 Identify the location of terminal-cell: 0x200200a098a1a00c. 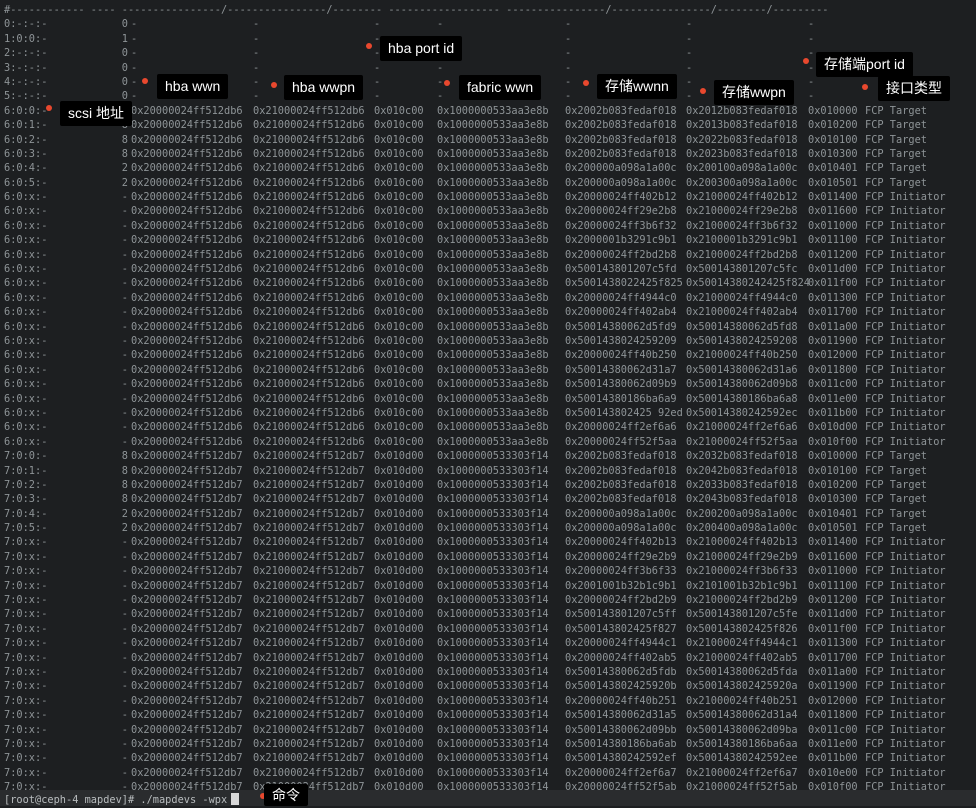
(742, 513).